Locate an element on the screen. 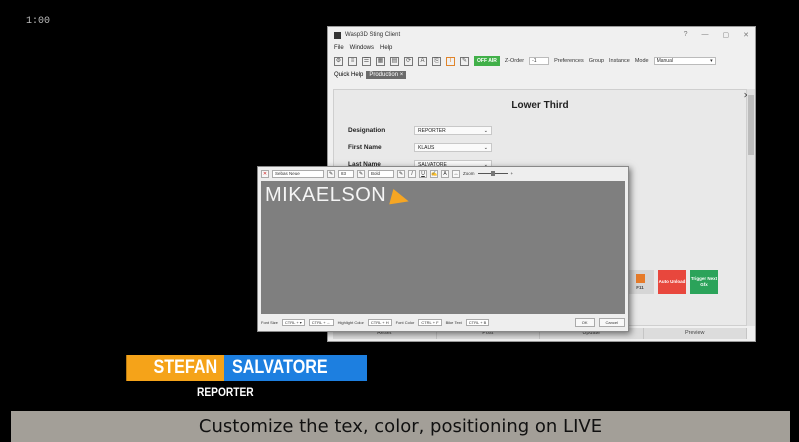 This screenshot has width=799, height=442. bike-text-shortcut: CTRL + B is located at coordinates (477, 322).